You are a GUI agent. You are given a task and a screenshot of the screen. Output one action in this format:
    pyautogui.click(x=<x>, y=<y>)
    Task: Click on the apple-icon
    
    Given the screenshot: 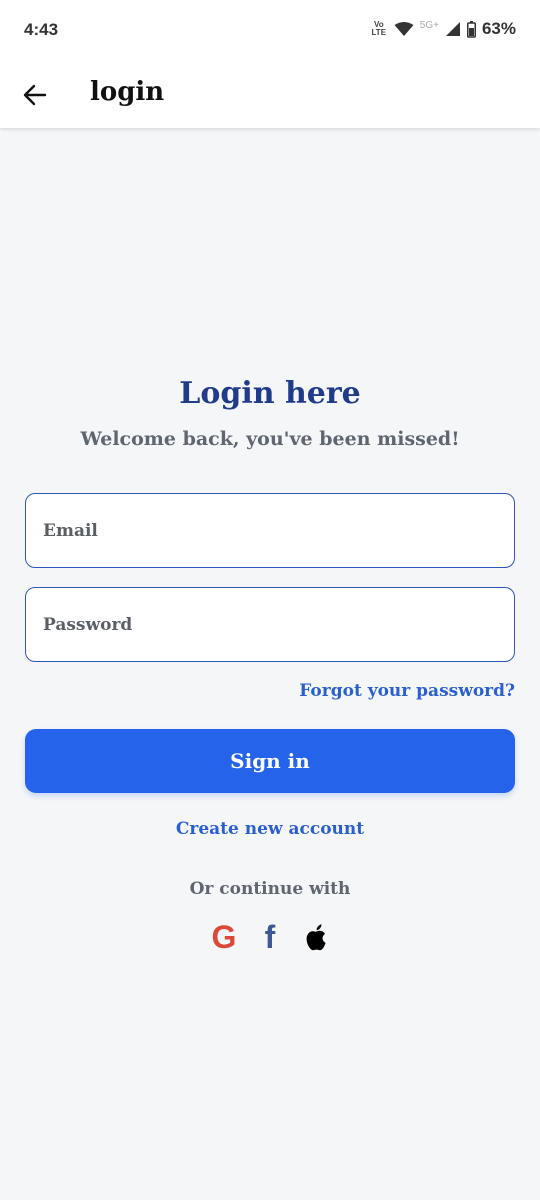 What is the action you would take?
    pyautogui.click(x=316, y=937)
    